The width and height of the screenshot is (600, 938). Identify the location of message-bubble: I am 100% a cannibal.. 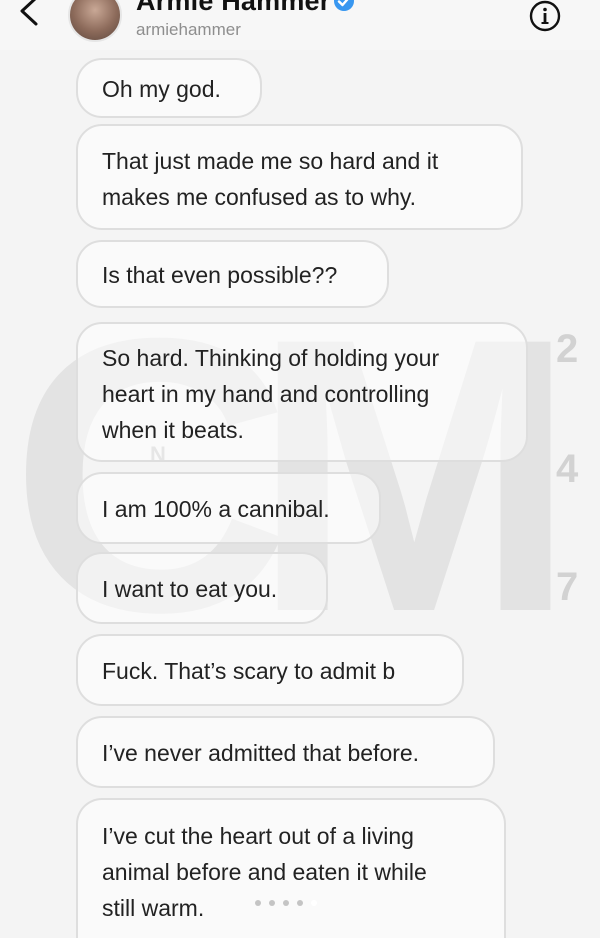
(228, 508).